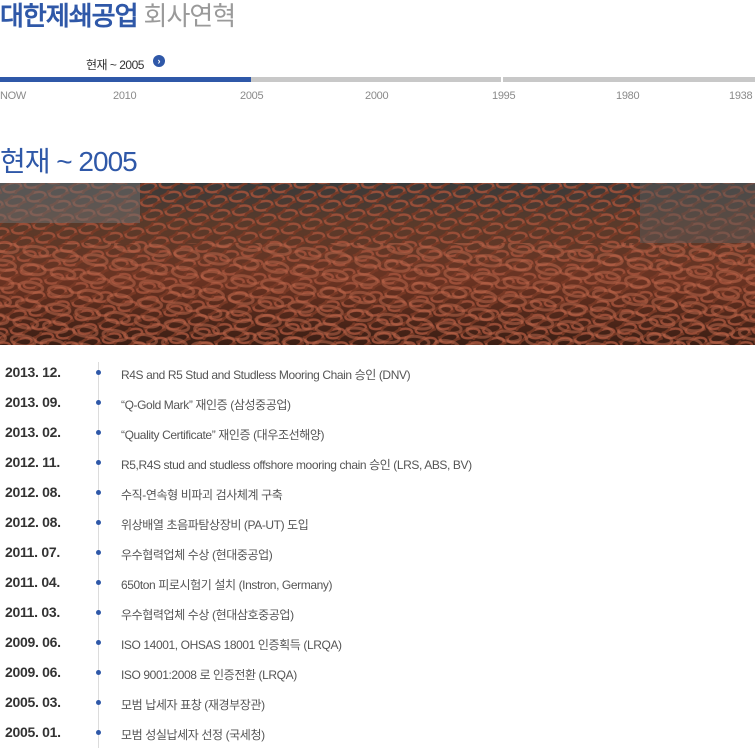  What do you see at coordinates (33, 432) in the screenshot?
I see `history-date: 2013. 02.` at bounding box center [33, 432].